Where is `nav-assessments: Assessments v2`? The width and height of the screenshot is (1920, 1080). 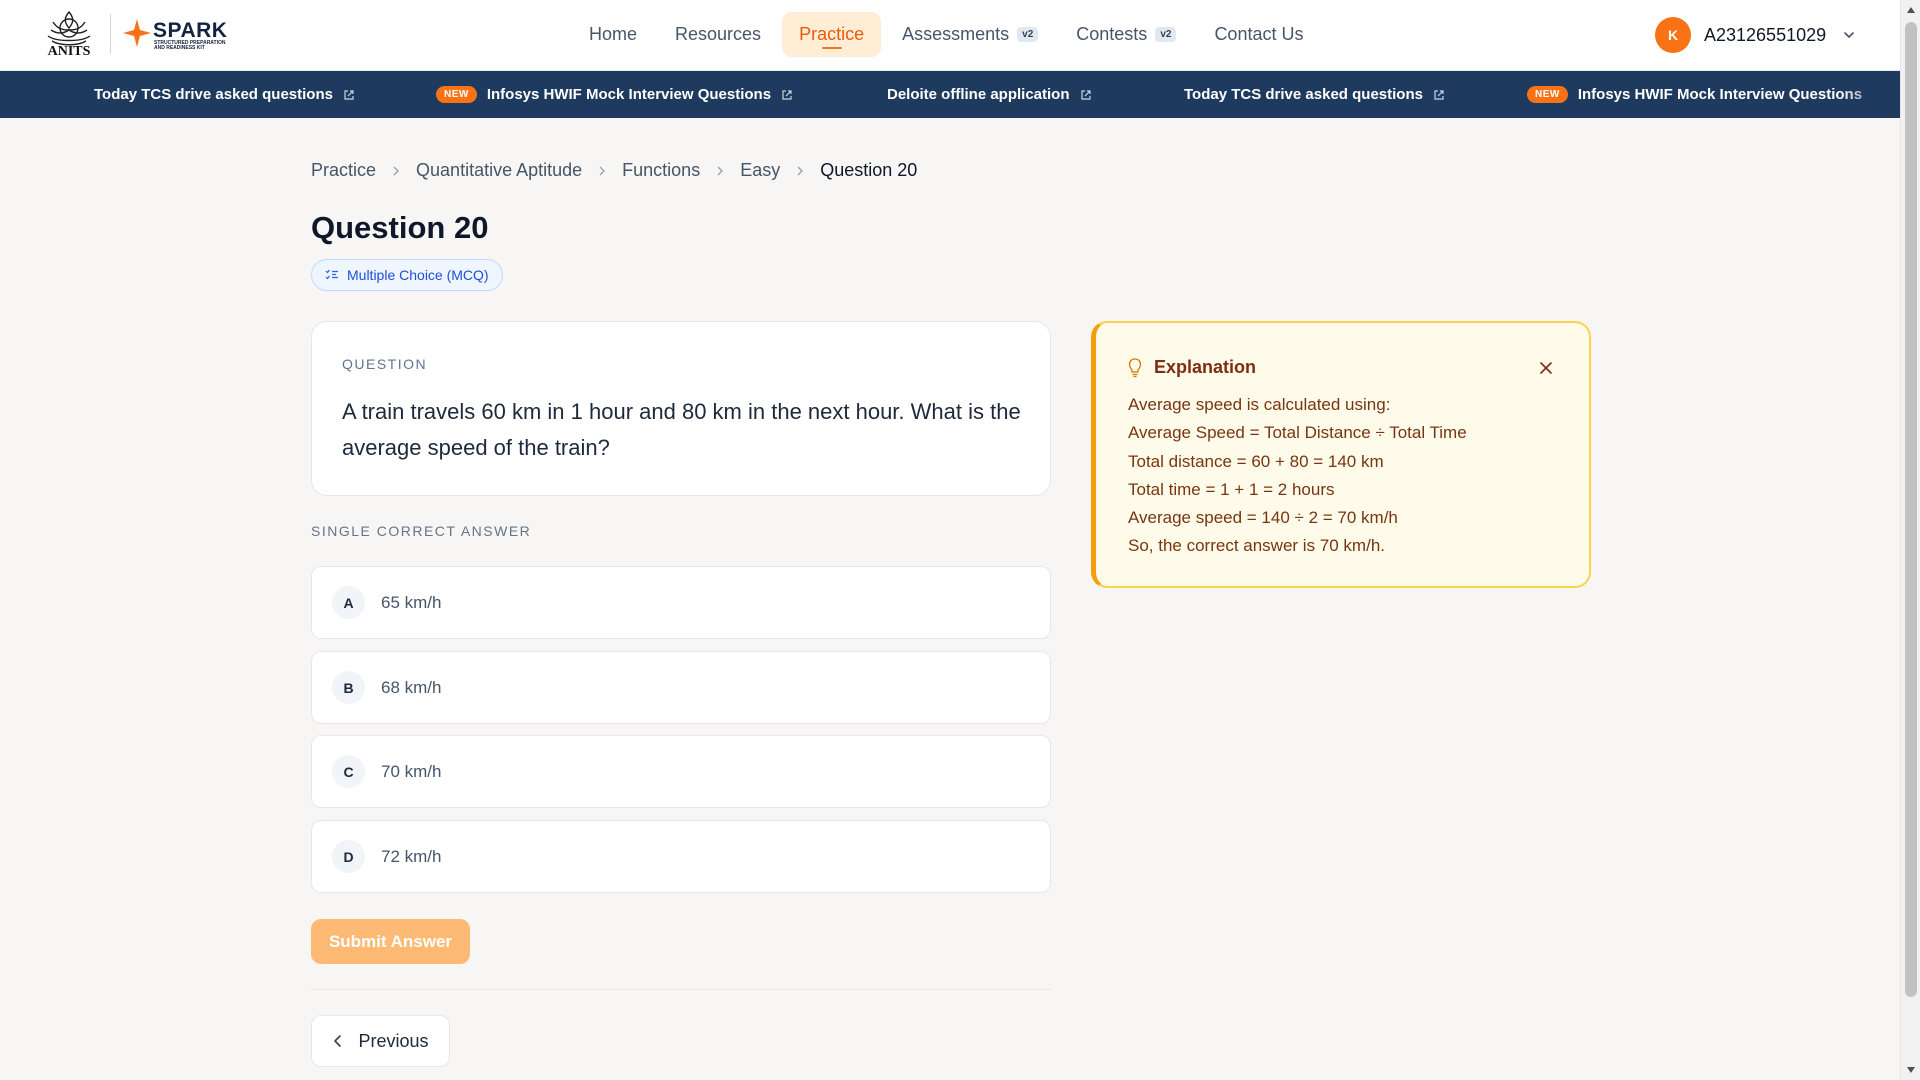 nav-assessments: Assessments v2 is located at coordinates (970, 34).